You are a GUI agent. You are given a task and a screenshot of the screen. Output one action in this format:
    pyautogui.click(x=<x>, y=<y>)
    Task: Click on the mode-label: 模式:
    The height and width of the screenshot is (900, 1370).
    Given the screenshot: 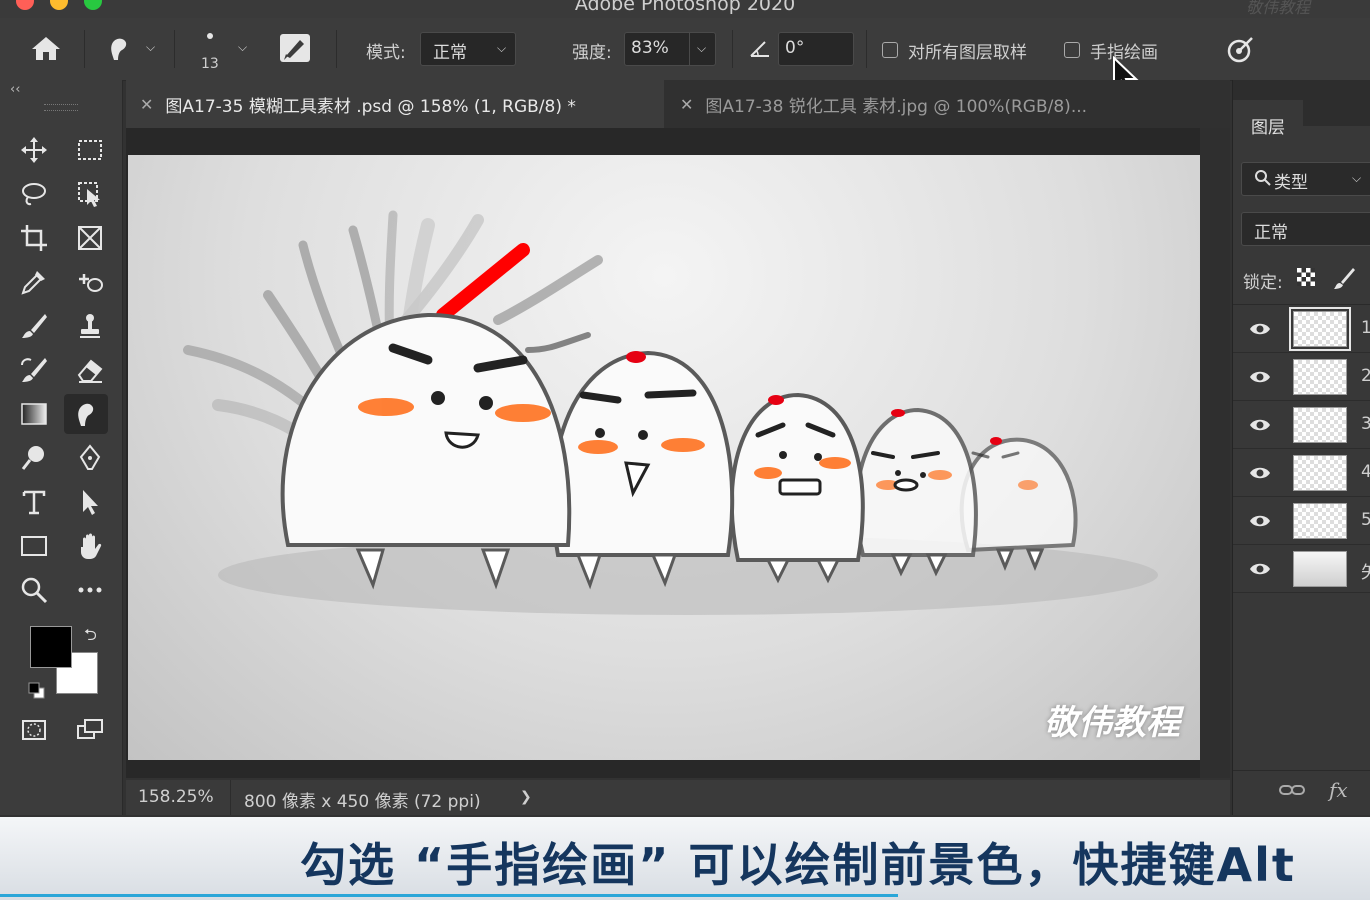 What is the action you would take?
    pyautogui.click(x=386, y=53)
    